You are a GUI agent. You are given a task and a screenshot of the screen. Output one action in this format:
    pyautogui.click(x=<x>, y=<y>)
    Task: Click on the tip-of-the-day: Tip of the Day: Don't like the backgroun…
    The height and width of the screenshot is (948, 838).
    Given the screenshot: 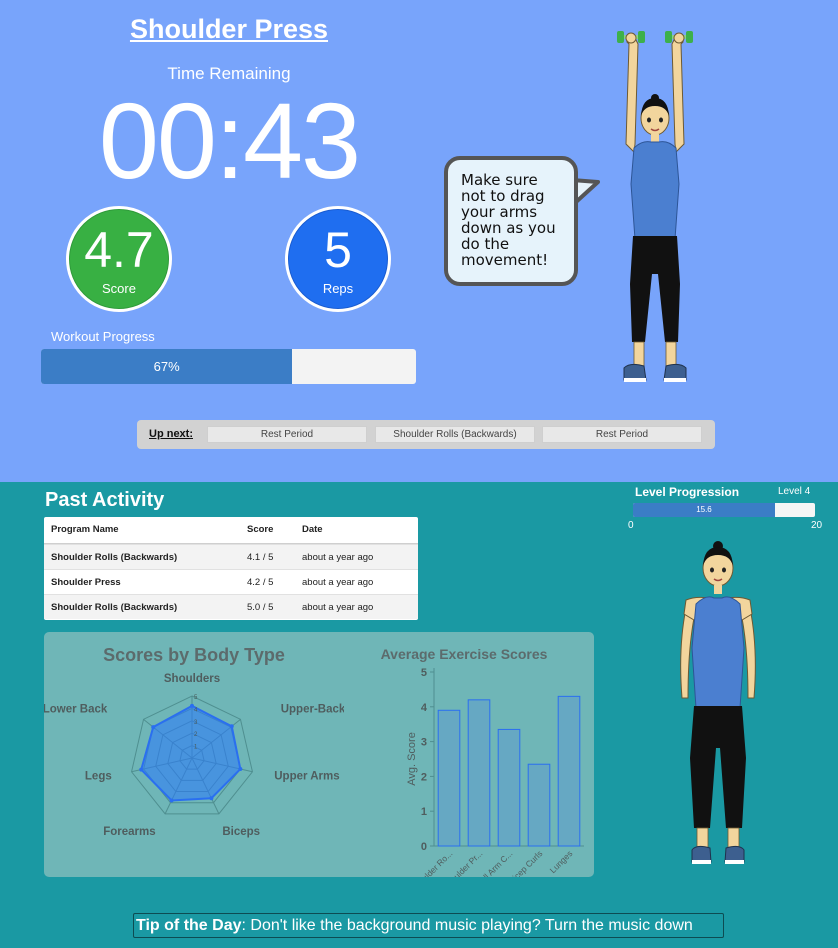 What is the action you would take?
    pyautogui.click(x=428, y=925)
    